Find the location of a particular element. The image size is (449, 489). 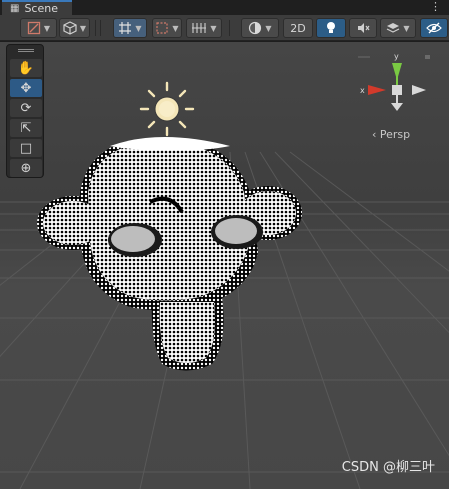

draw-mode-button: ▼ is located at coordinates (38, 28).